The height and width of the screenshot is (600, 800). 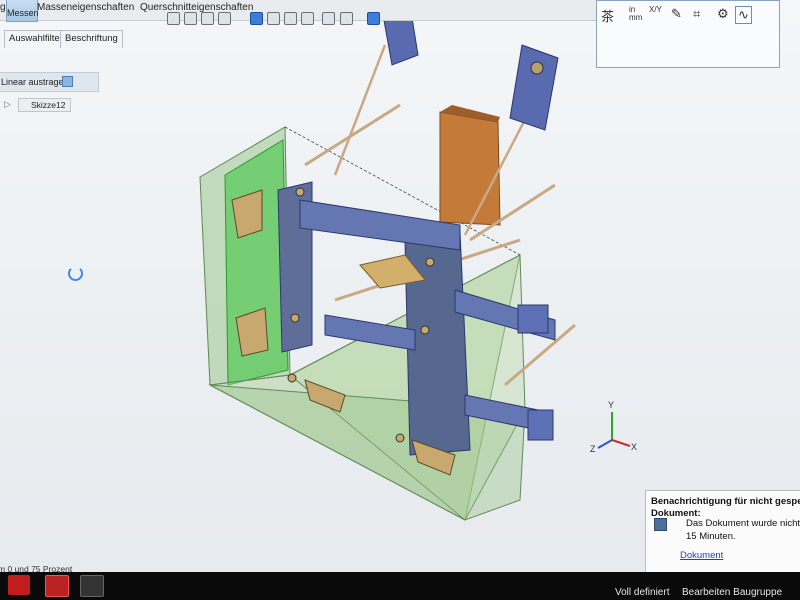 What do you see at coordinates (7, 104) in the screenshot?
I see `tree-expand-icon: ▷` at bounding box center [7, 104].